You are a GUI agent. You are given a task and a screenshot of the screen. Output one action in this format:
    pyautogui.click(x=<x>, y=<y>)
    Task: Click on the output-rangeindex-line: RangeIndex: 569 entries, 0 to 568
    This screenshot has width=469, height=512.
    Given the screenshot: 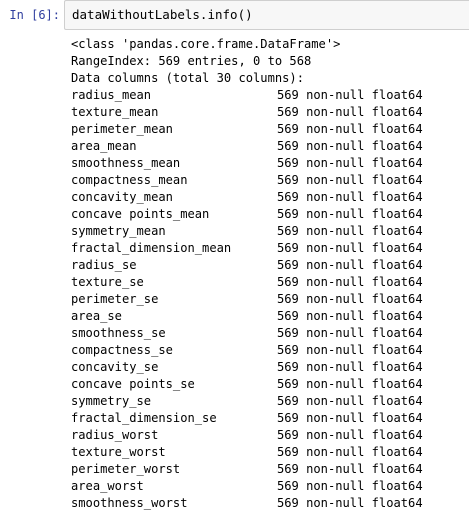 What is the action you would take?
    pyautogui.click(x=191, y=61)
    